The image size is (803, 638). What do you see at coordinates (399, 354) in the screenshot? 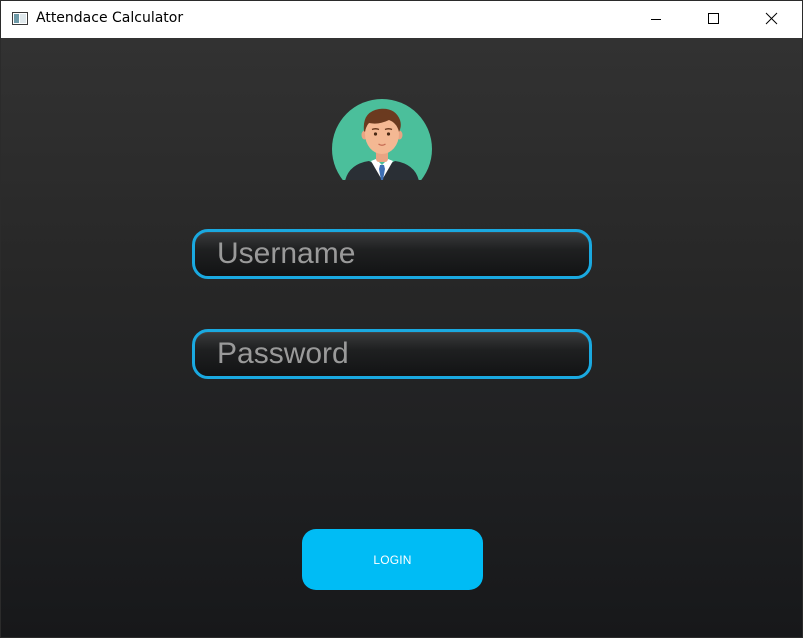
I see `password-input` at bounding box center [399, 354].